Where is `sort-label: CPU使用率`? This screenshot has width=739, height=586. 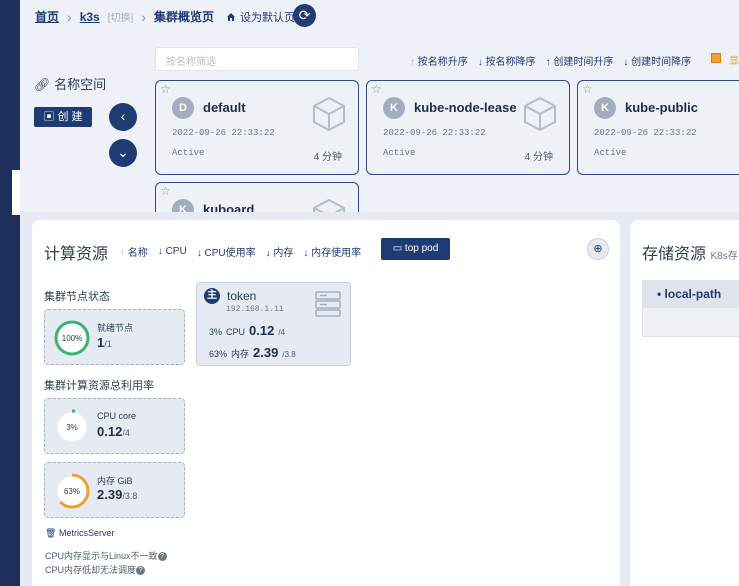
sort-label: CPU使用率 is located at coordinates (230, 253).